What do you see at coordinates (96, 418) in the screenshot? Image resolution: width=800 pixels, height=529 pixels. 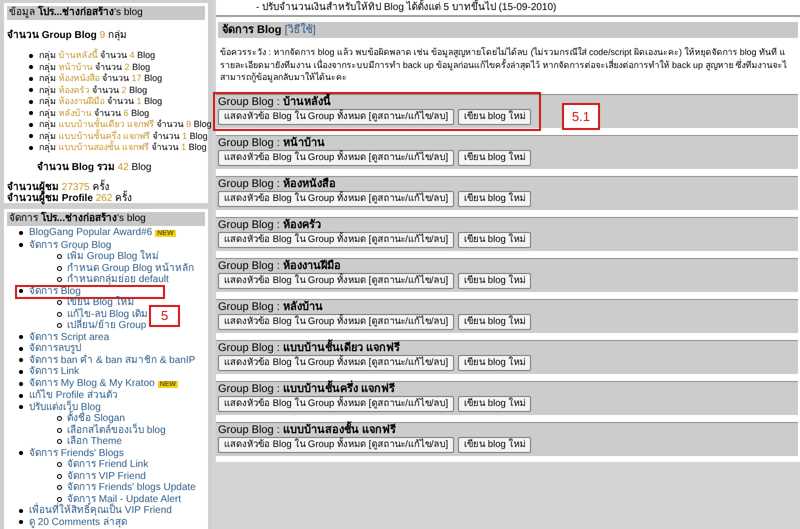 I see `menu-link: ตั้งชื่อ Slogan` at bounding box center [96, 418].